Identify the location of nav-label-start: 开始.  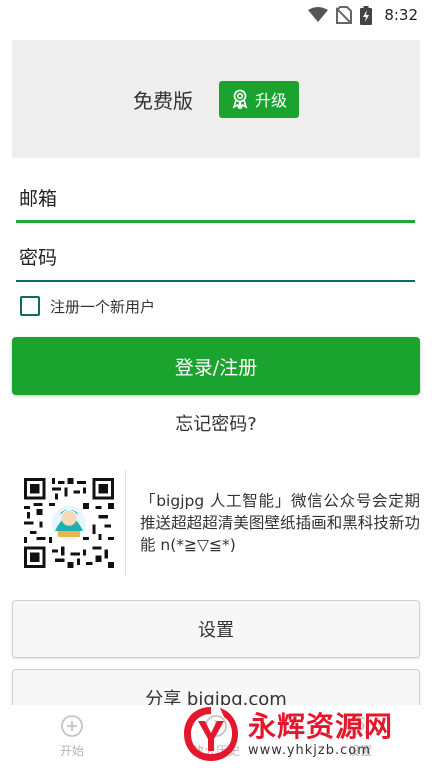
(71, 751).